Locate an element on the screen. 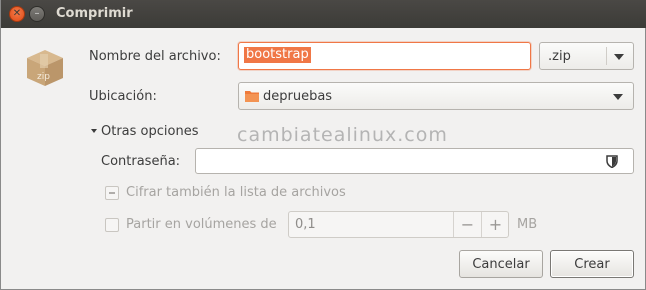 The width and height of the screenshot is (646, 290). volume-size-value: 0,1 is located at coordinates (305, 224).